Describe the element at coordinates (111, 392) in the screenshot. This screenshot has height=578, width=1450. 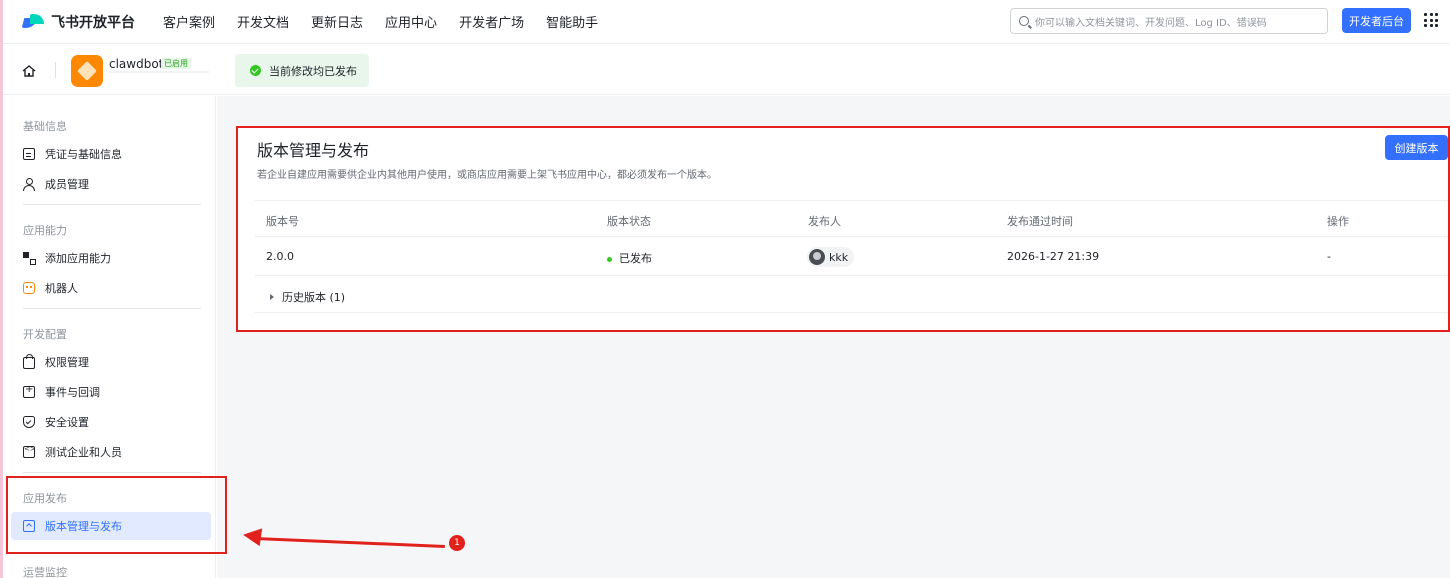
I see `sidebar-item-events: 事件与回调` at that location.